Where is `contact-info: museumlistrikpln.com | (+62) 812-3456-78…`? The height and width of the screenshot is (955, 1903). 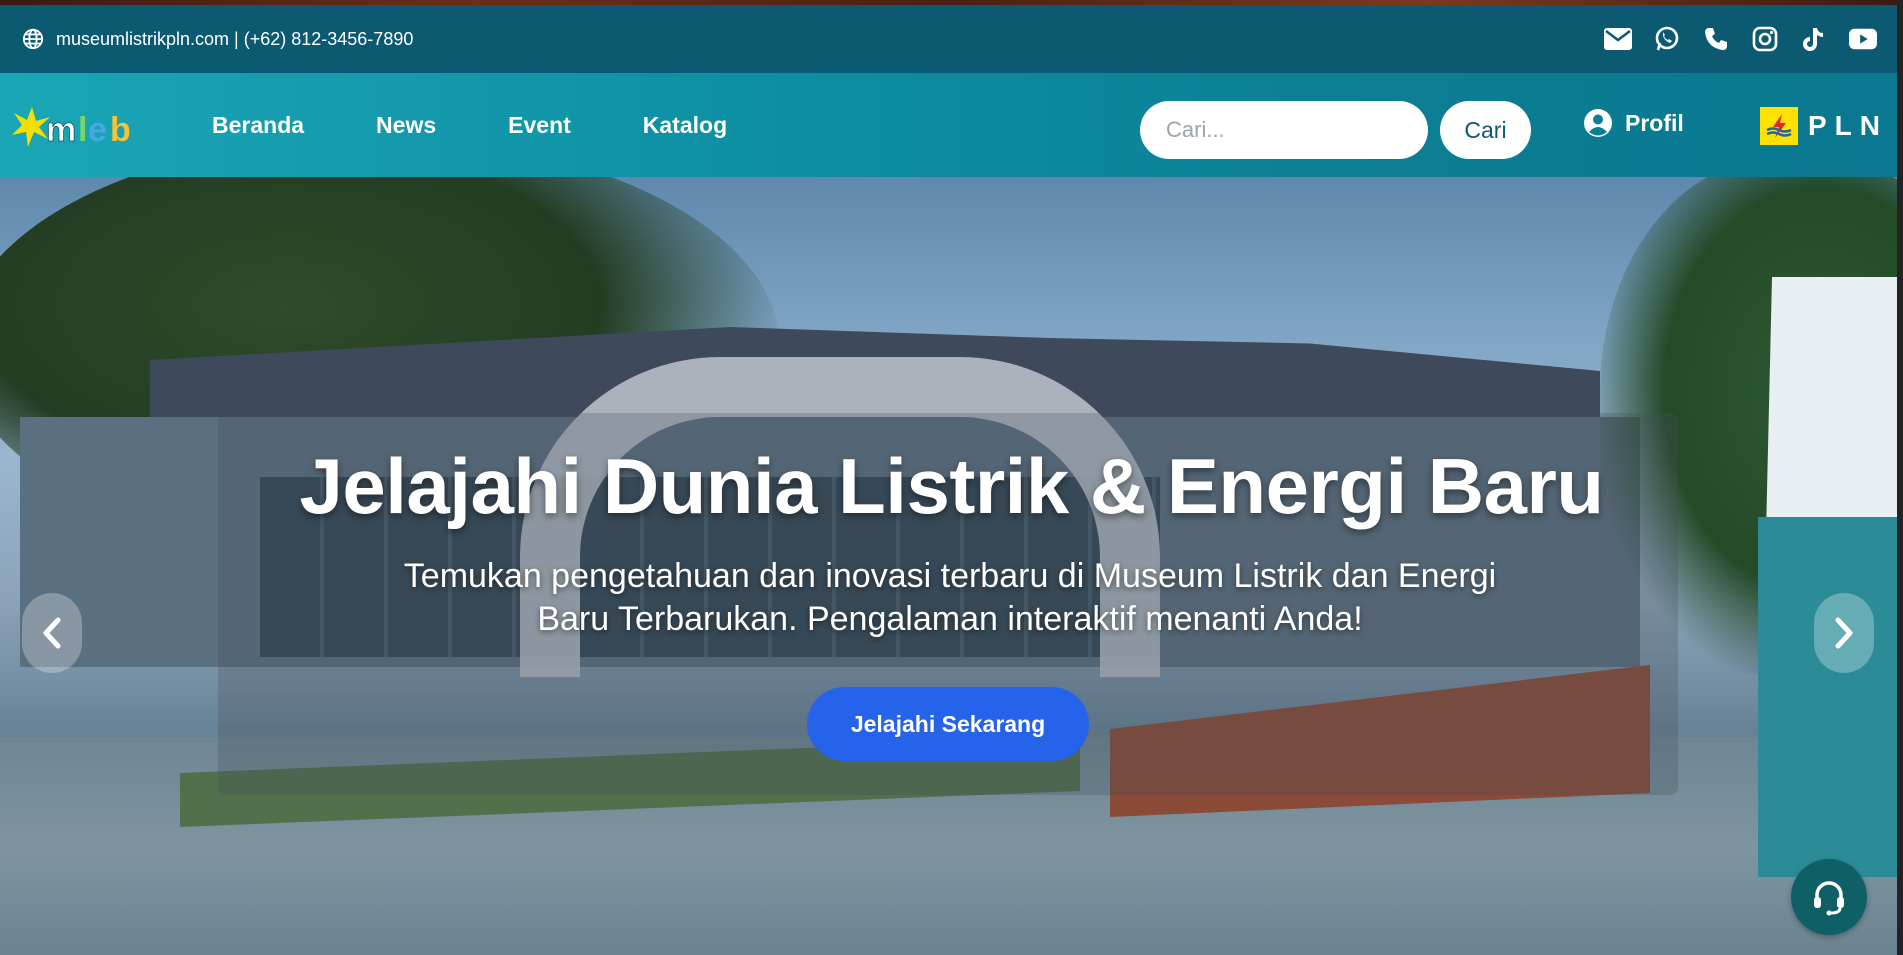
contact-info: museumlistrikpln.com | (+62) 812-3456-78… is located at coordinates (217, 39).